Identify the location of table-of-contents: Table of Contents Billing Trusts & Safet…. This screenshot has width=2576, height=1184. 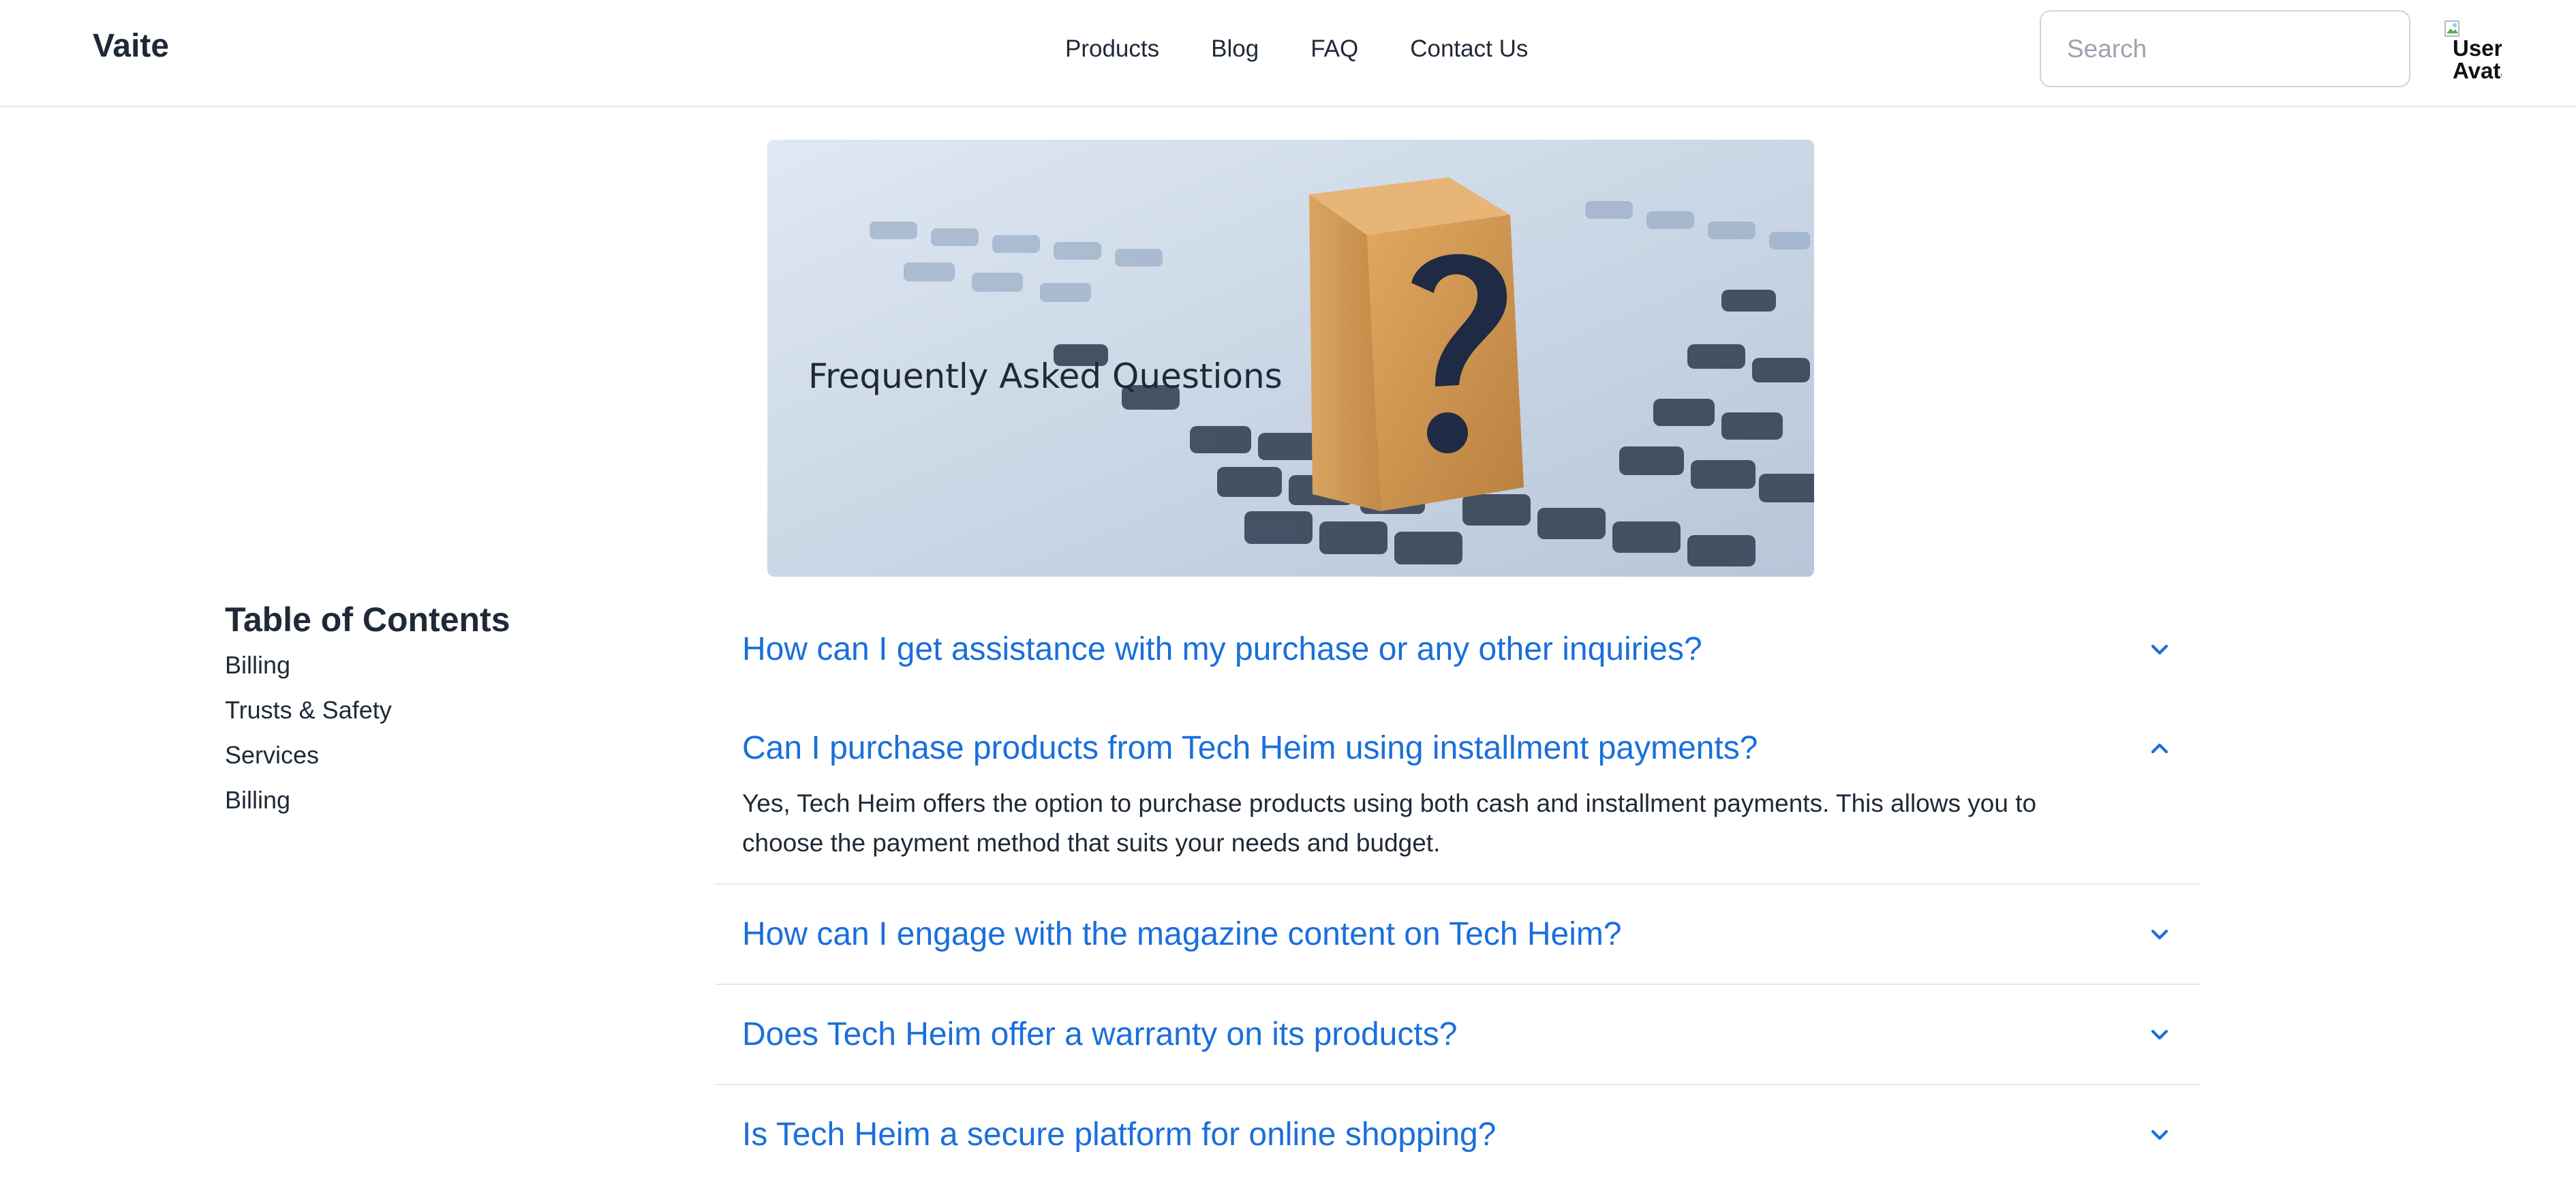
(430, 716).